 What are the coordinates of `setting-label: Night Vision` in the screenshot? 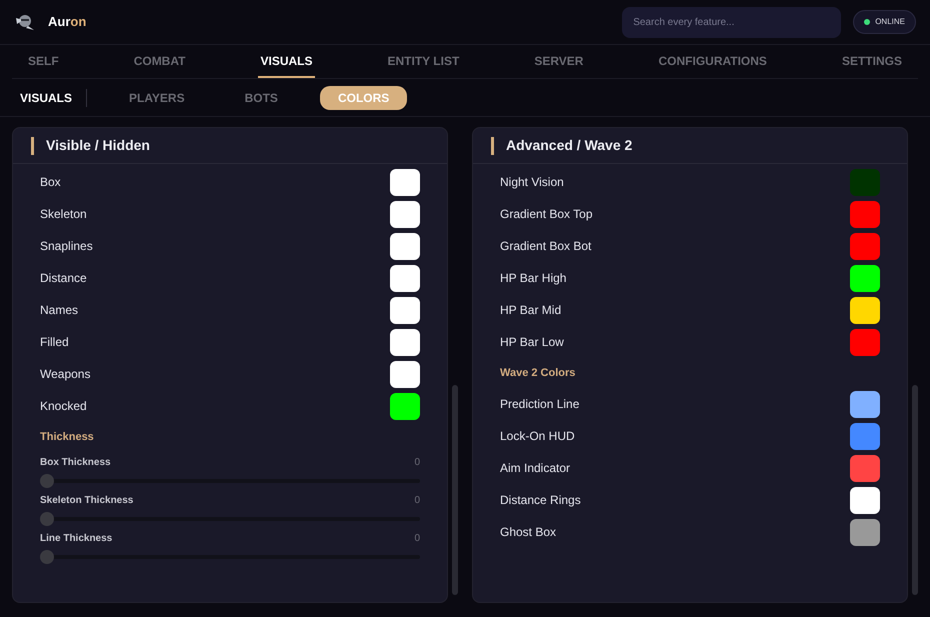 It's located at (532, 182).